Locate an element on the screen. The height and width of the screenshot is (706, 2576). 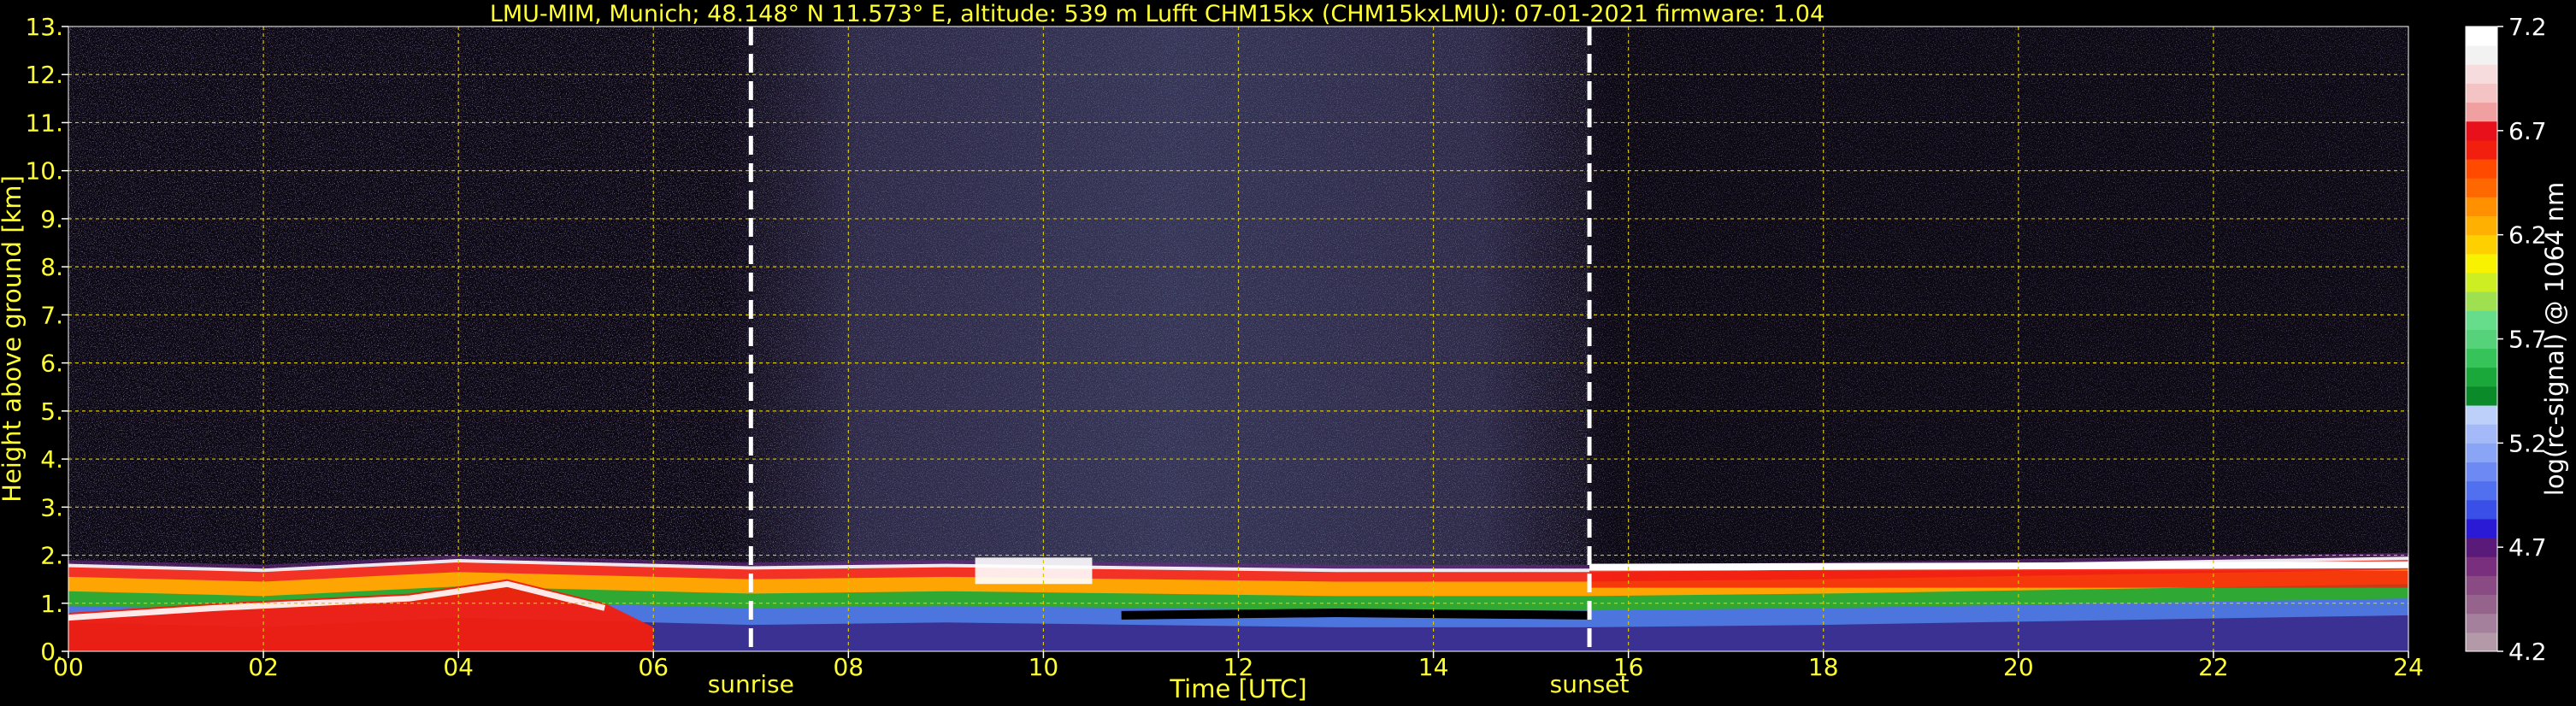
y-axis-label: Height above ground [km] is located at coordinates (14, 339).